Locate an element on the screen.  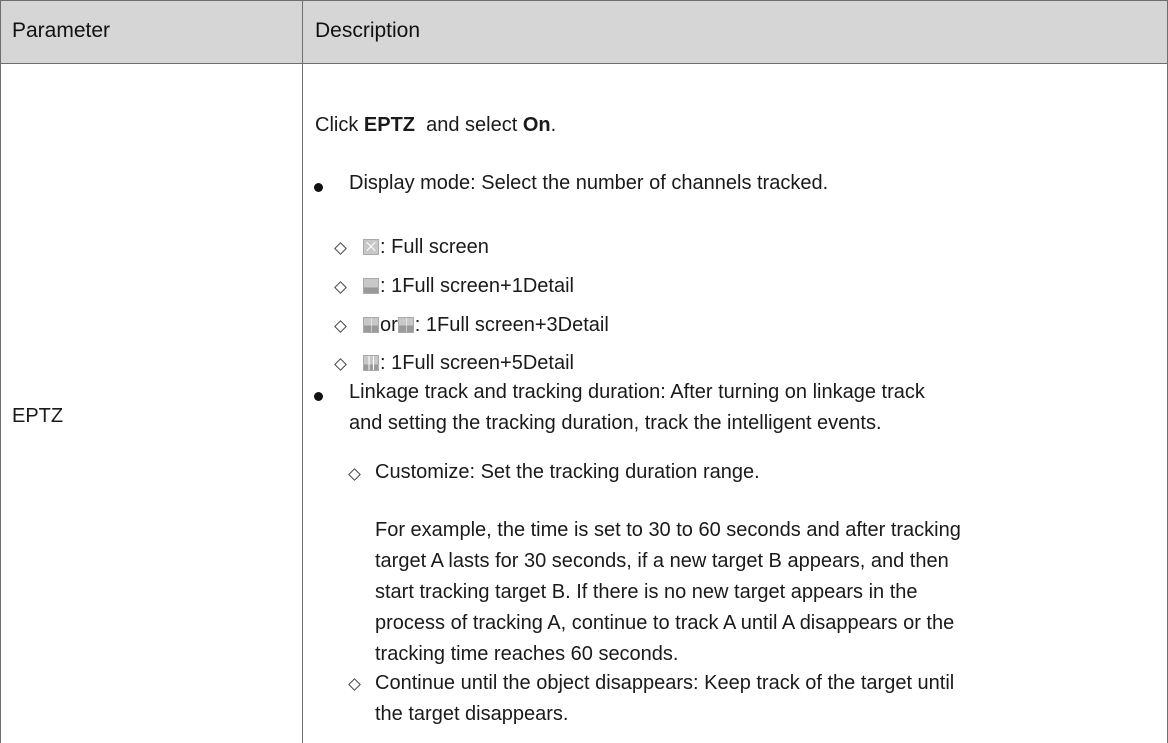
header-description: Description is located at coordinates (368, 30).